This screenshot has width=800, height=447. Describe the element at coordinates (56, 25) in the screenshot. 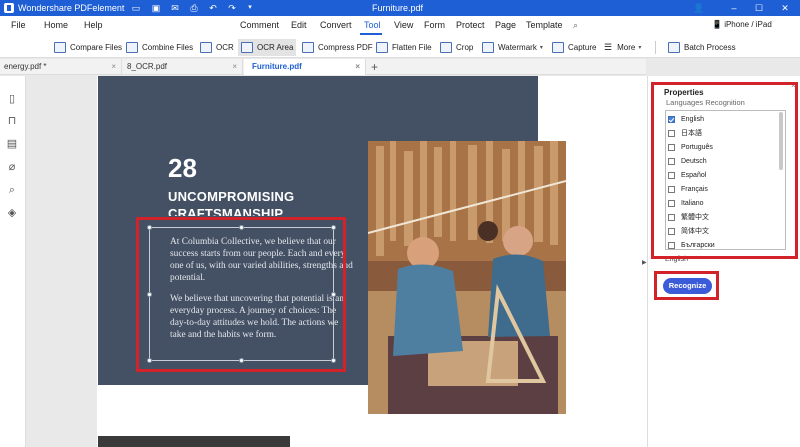

I see `menu-home: Home` at that location.